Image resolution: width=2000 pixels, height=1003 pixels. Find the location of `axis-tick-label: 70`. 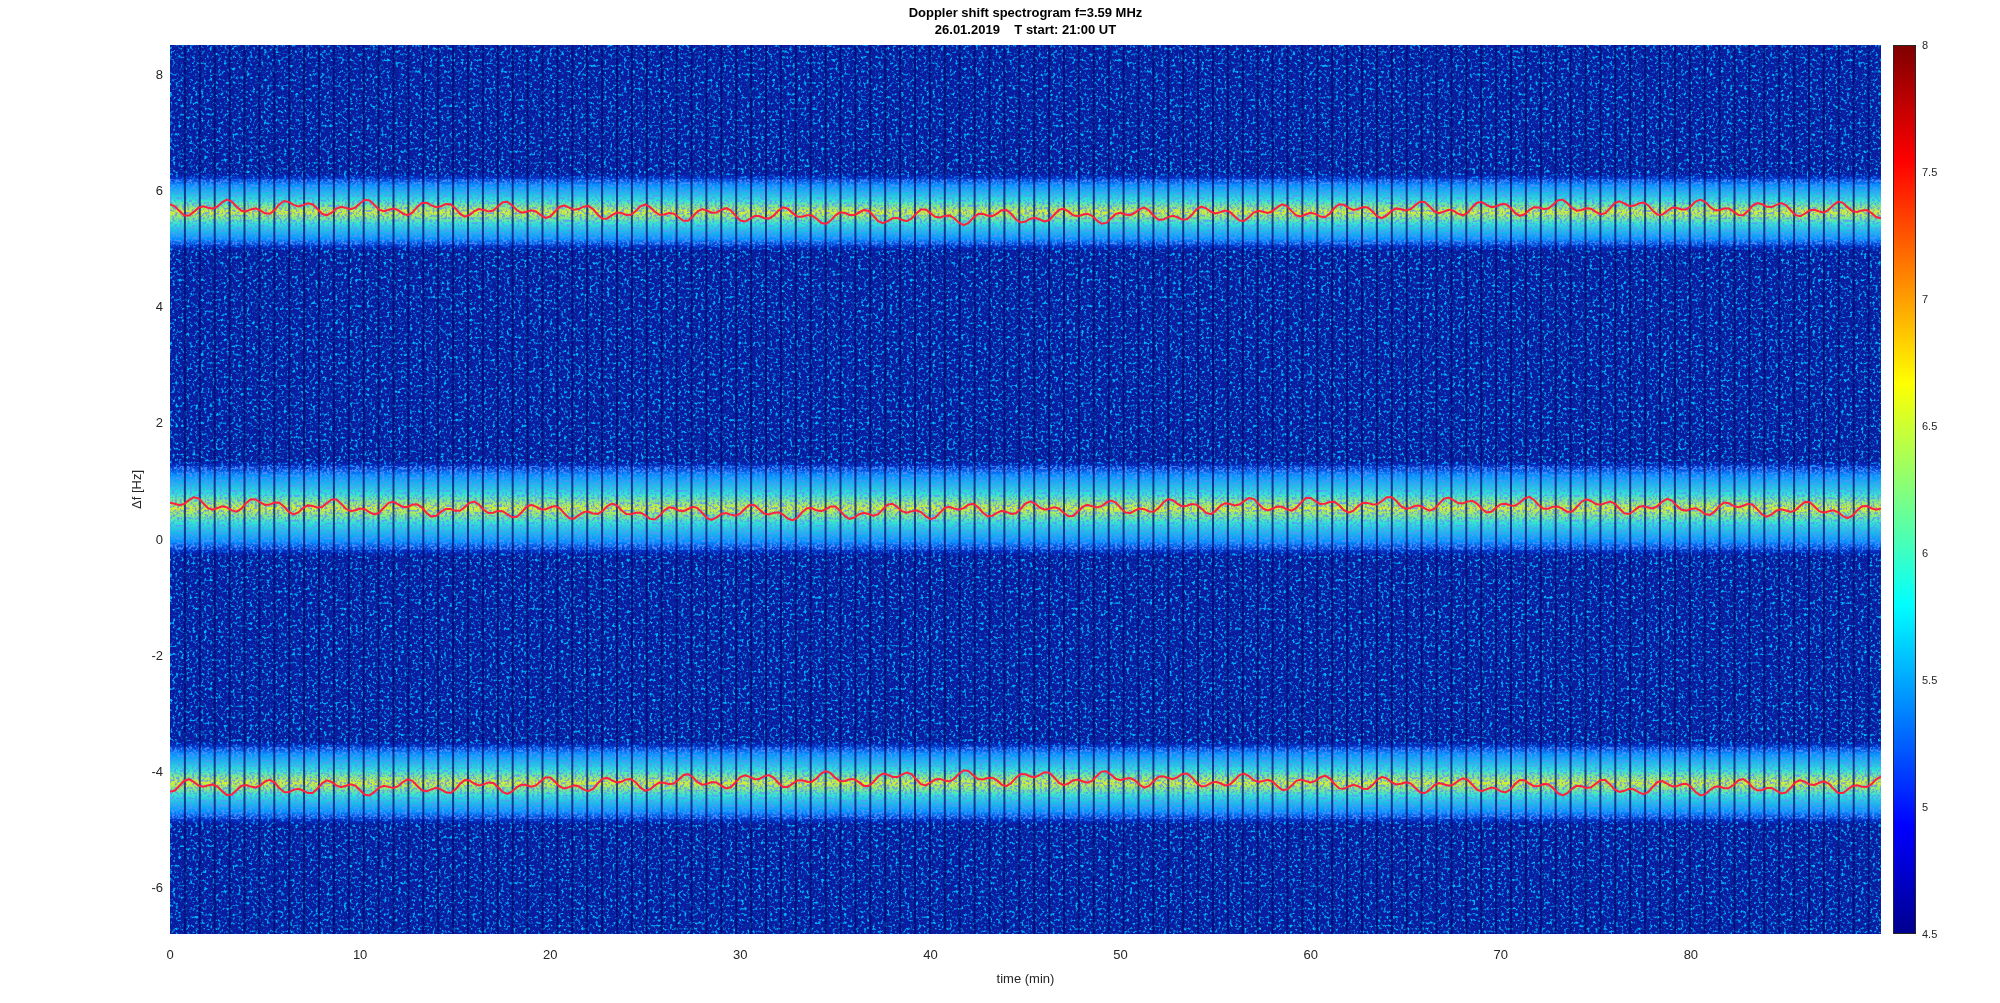

axis-tick-label: 70 is located at coordinates (1500, 954).